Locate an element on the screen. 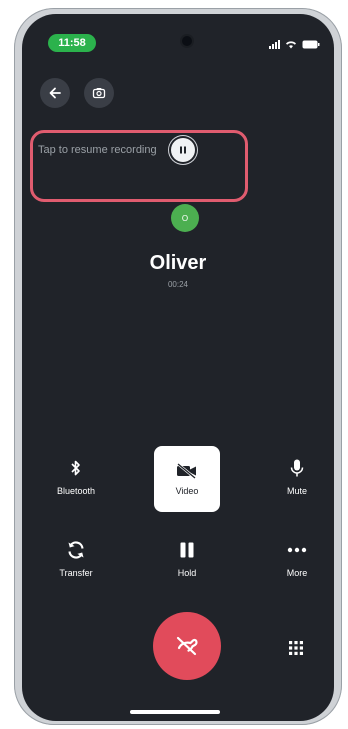  battery-icon is located at coordinates (311, 44).